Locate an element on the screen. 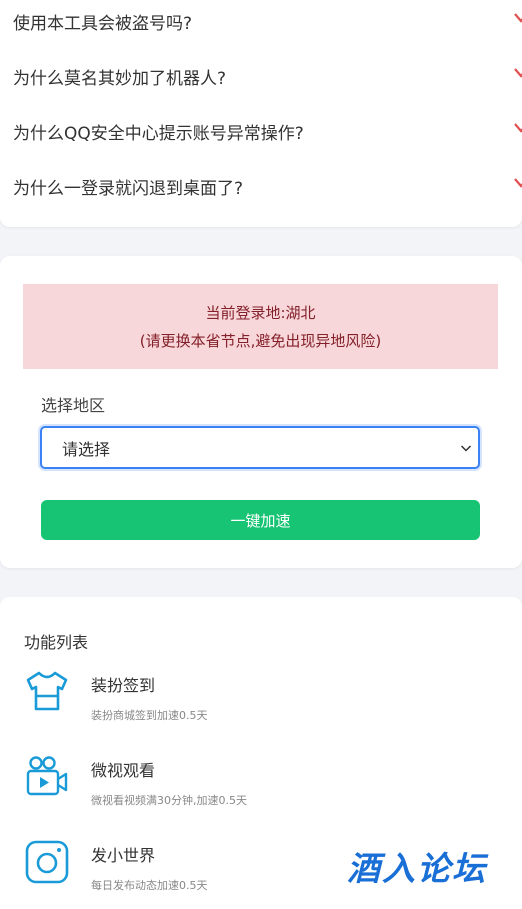  region-label: 选择地区 is located at coordinates (73, 405).